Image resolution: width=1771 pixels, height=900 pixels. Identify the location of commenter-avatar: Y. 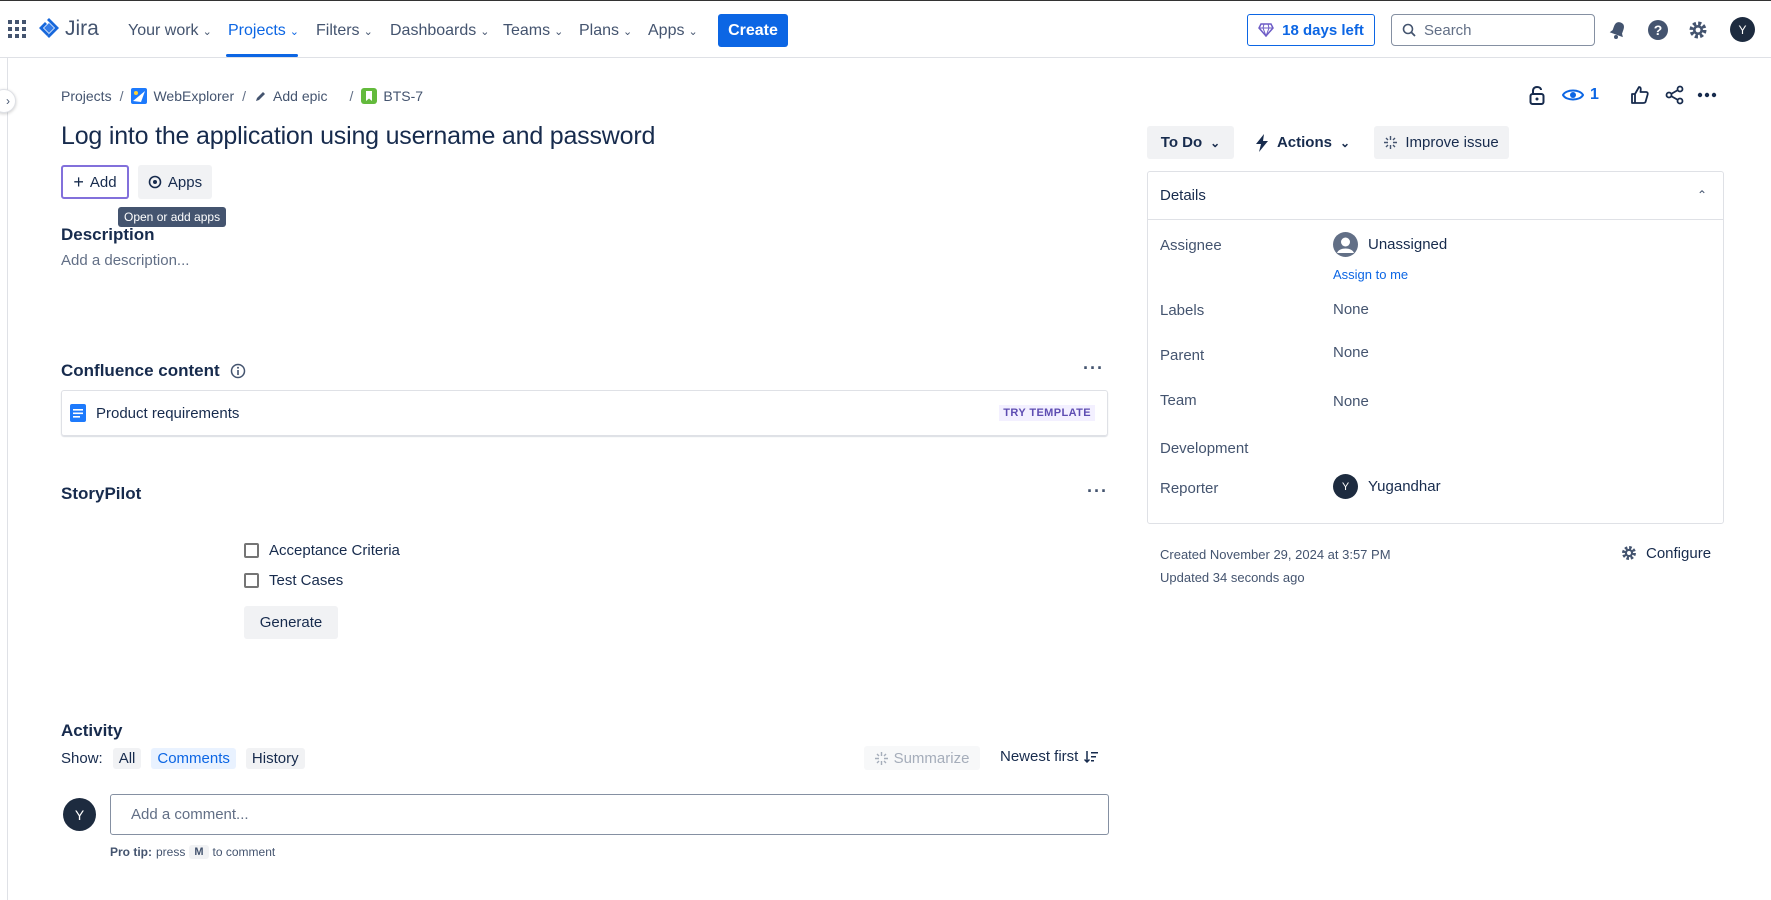
(79, 814).